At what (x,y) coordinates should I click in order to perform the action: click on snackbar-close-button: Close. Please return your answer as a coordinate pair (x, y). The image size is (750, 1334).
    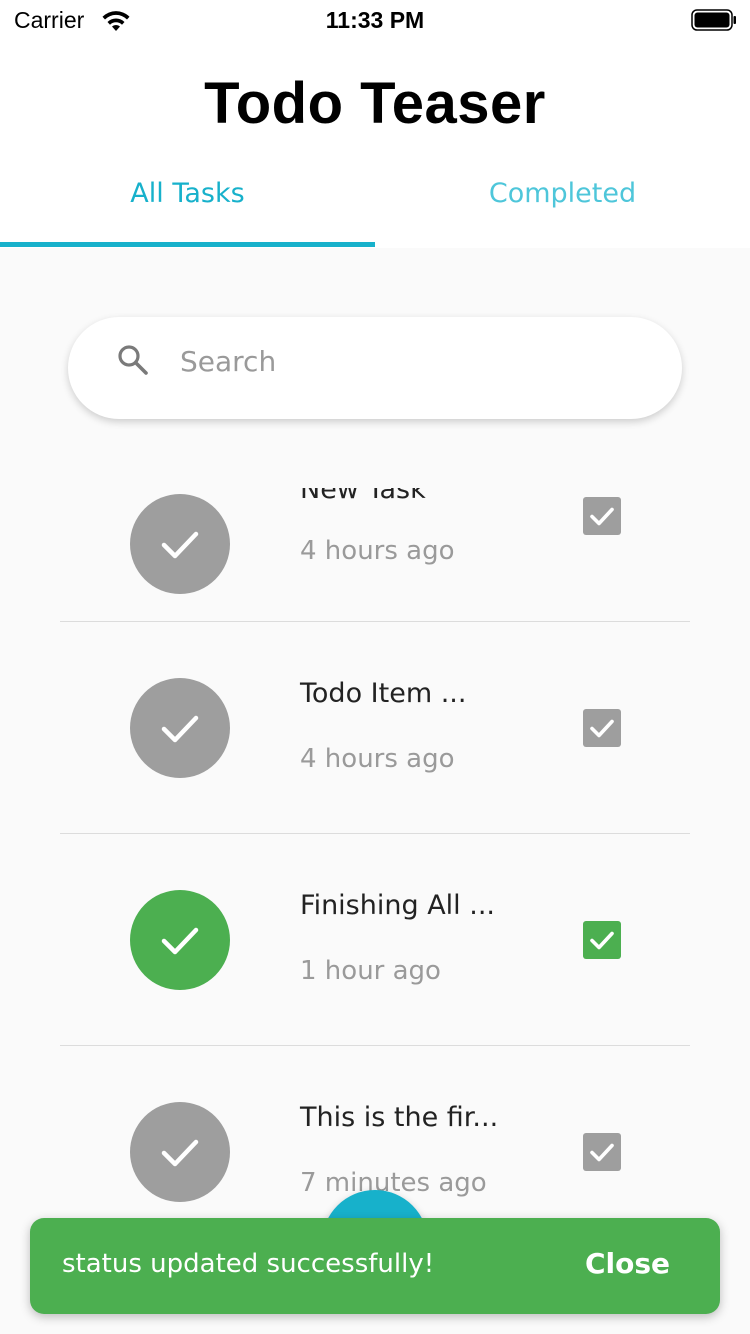
    Looking at the image, I should click on (627, 1263).